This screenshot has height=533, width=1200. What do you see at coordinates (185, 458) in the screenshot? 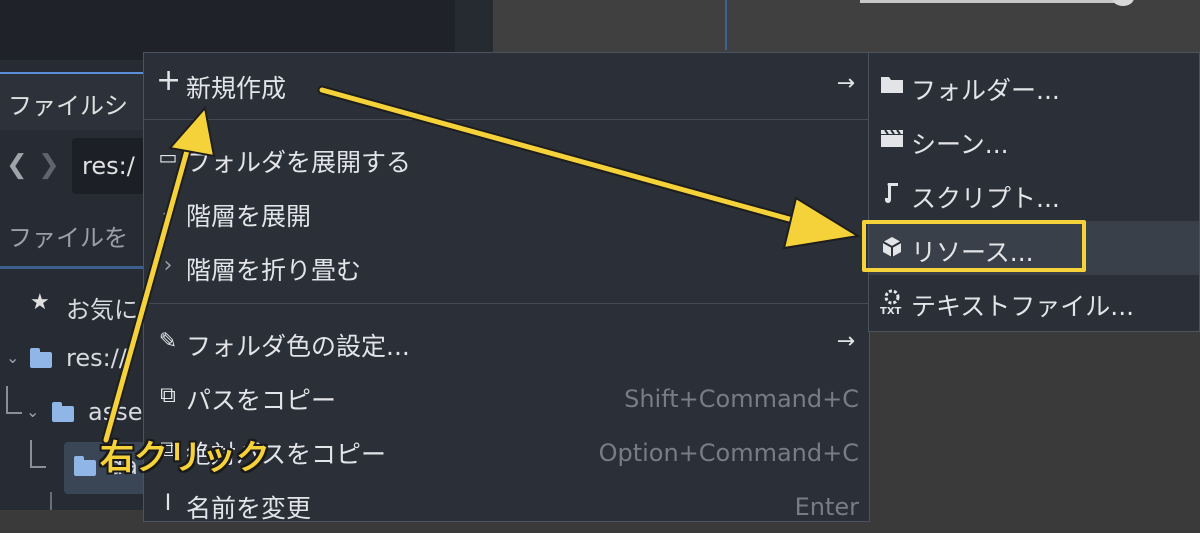
I see `annotation-label: 右クリック` at bounding box center [185, 458].